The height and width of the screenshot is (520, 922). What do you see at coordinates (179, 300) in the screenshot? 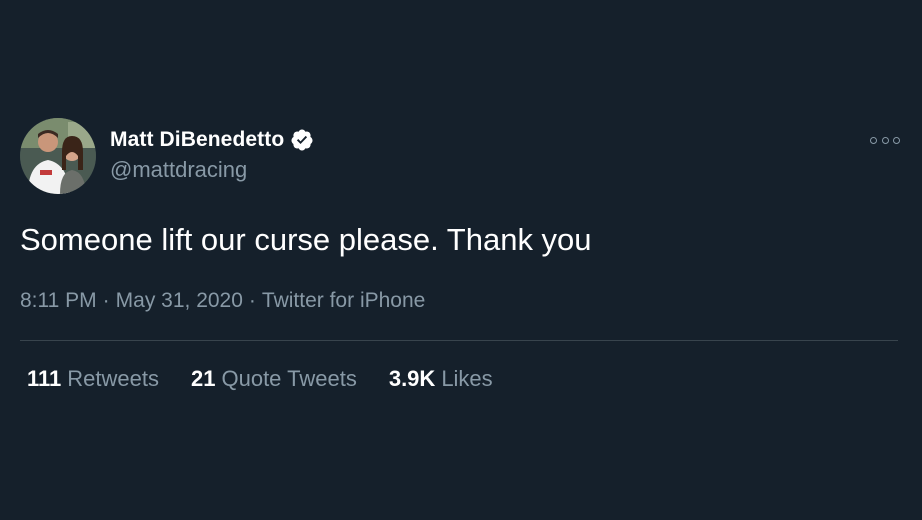
I see `tweet-date: May 31, 2020` at bounding box center [179, 300].